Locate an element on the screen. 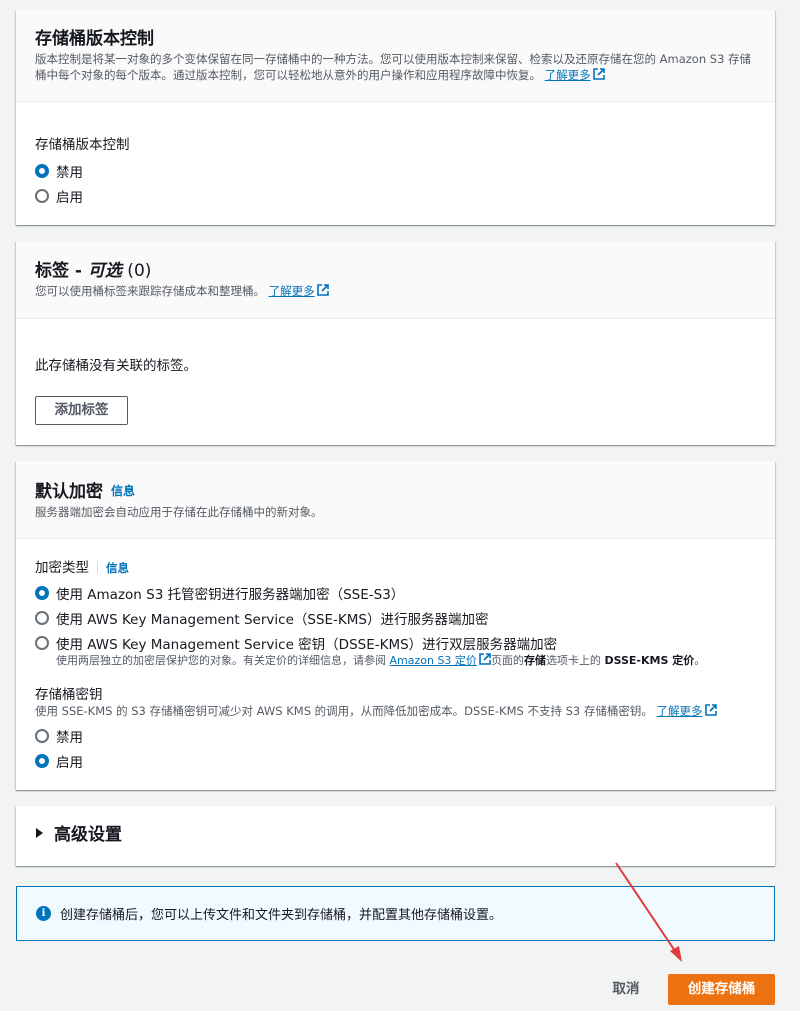 The image size is (800, 1011). versioning-option-disable-label: 禁用 is located at coordinates (69, 172).